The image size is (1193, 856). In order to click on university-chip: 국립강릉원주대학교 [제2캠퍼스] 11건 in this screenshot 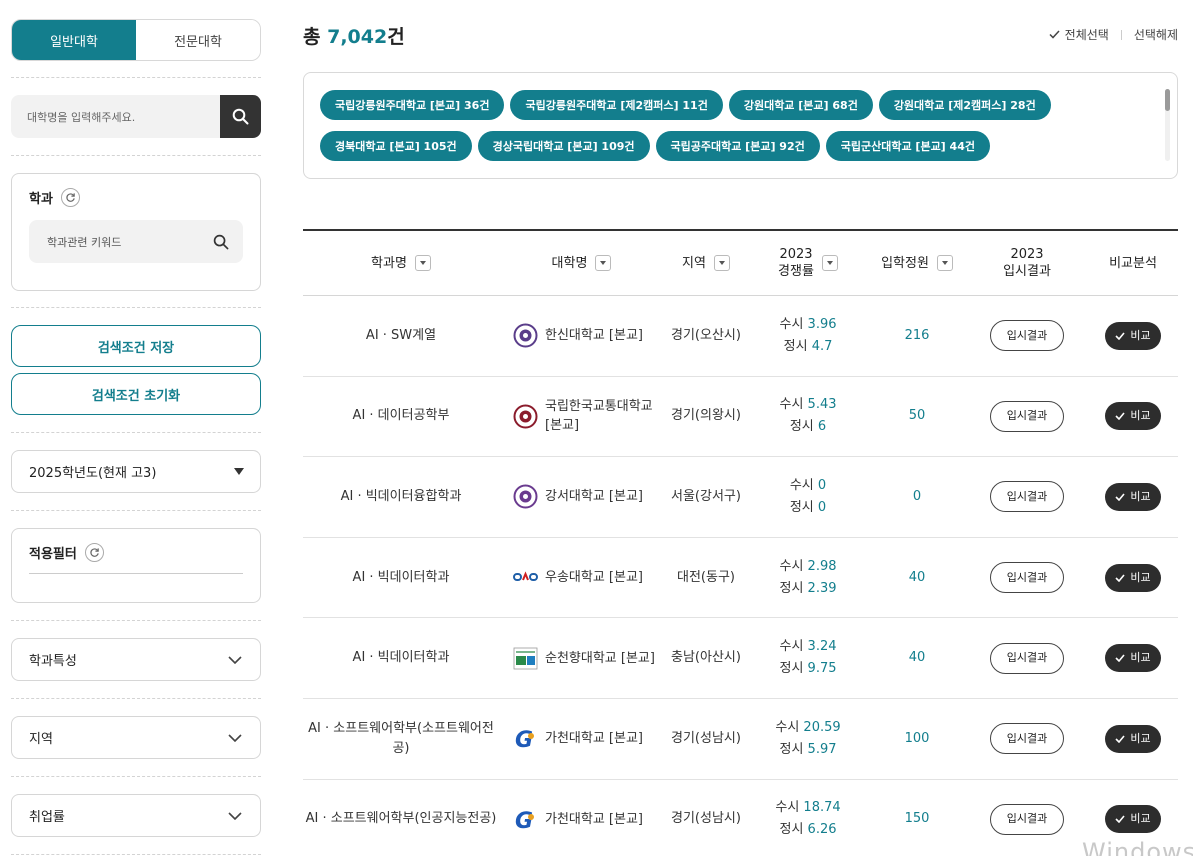, I will do `click(616, 105)`.